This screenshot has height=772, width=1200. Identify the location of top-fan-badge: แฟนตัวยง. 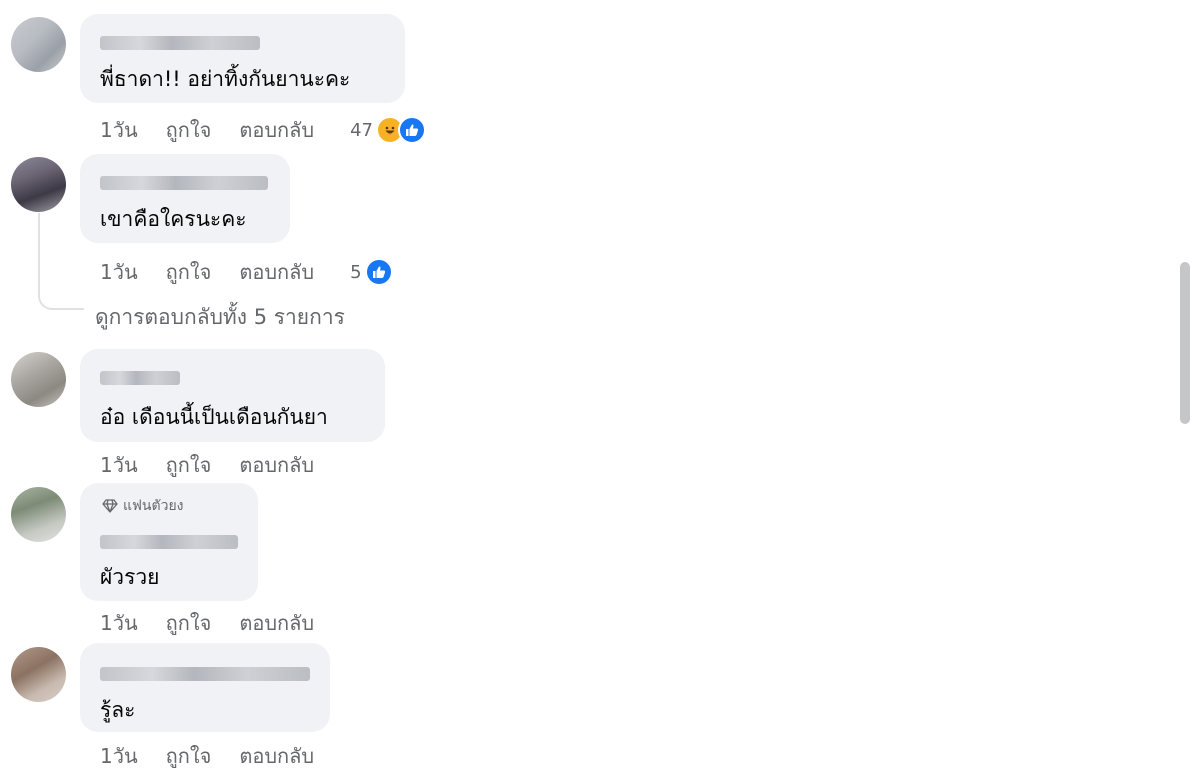
(143, 506).